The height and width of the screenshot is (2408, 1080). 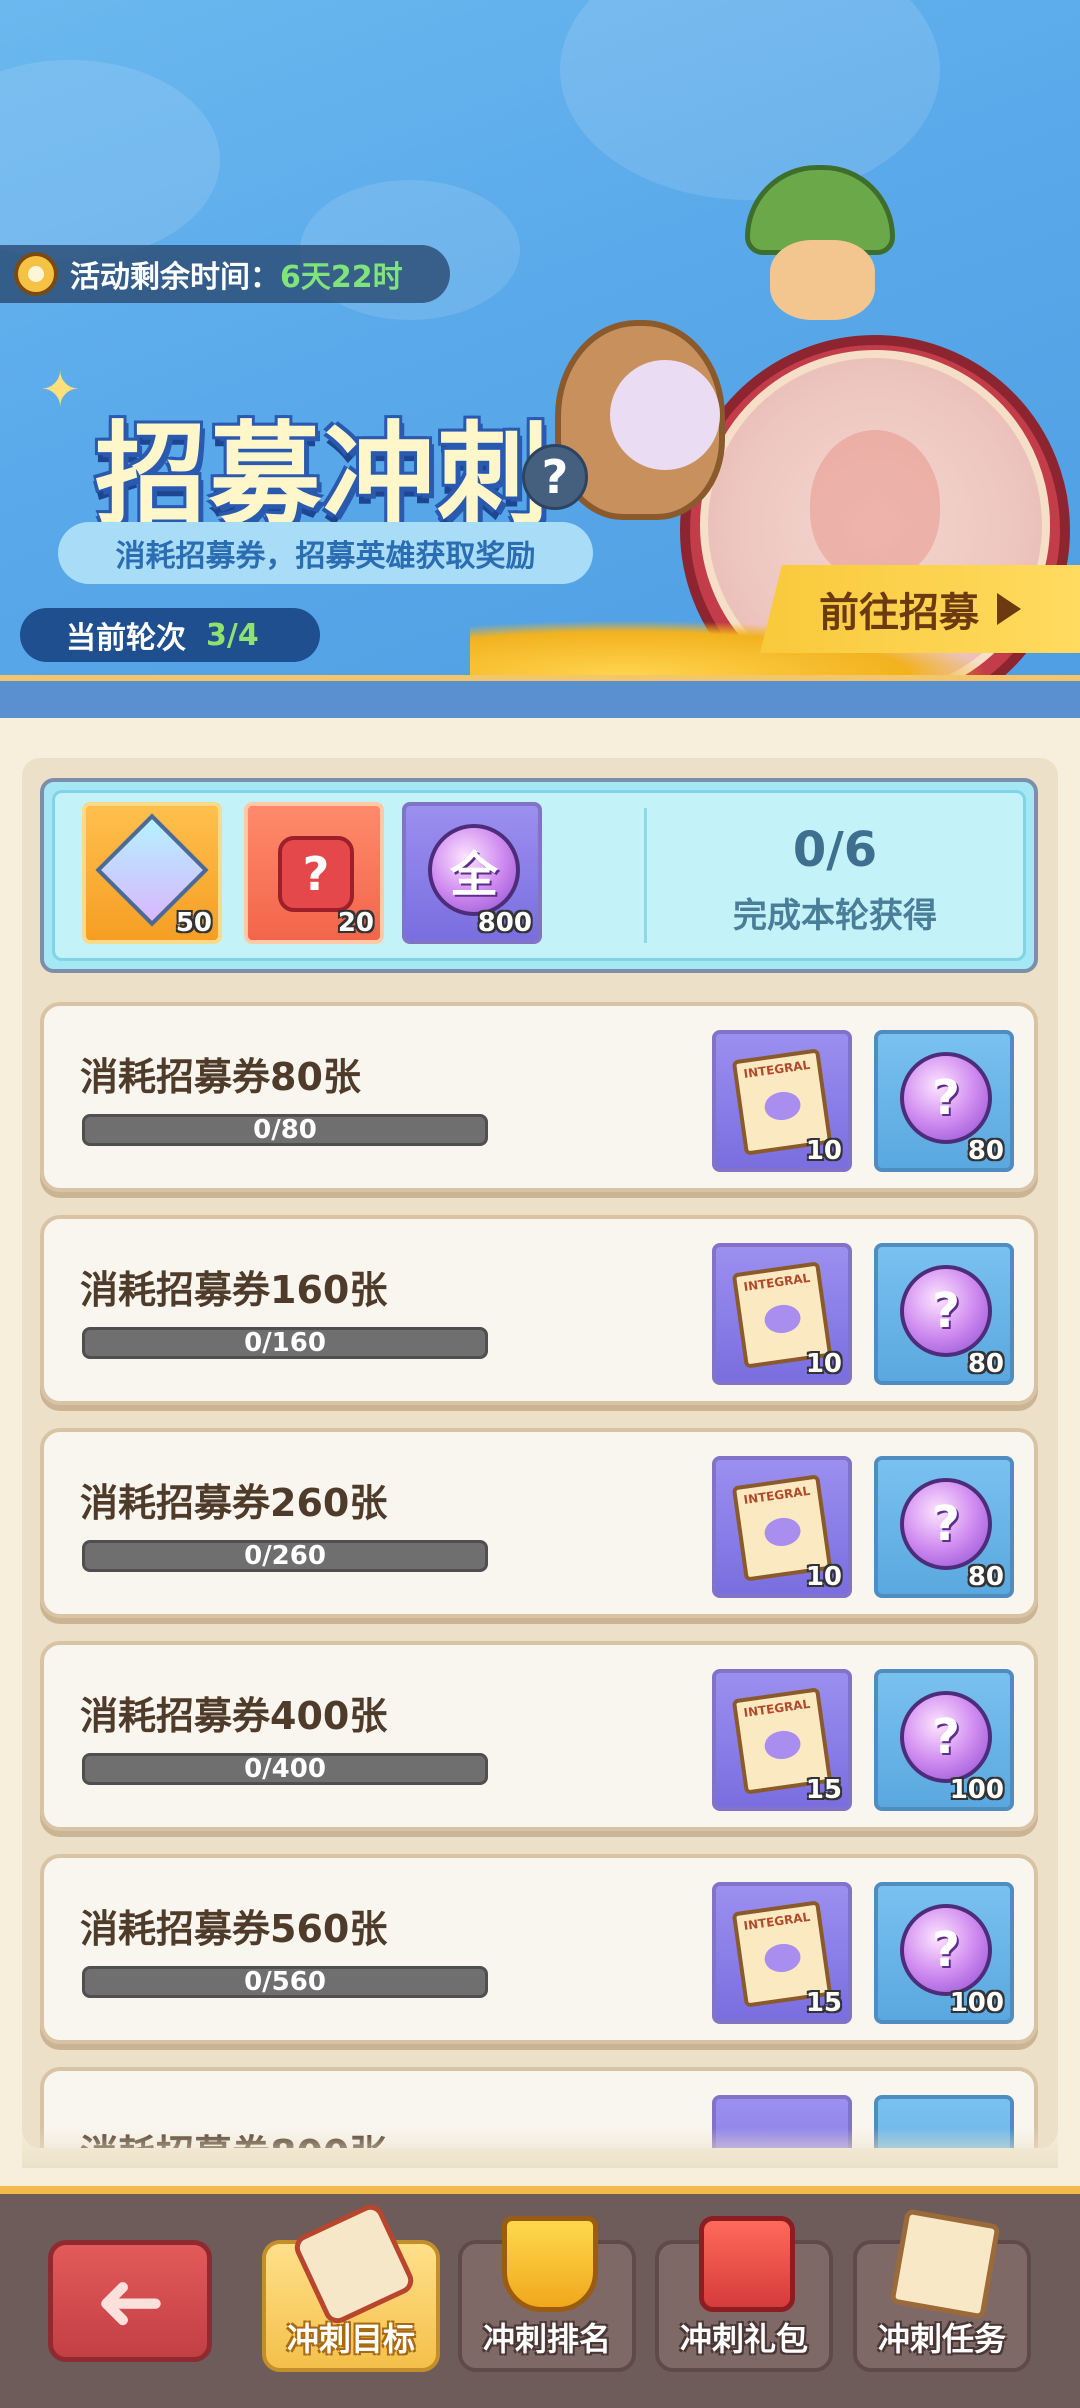 What do you see at coordinates (945, 2264) in the screenshot?
I see `quest-icon` at bounding box center [945, 2264].